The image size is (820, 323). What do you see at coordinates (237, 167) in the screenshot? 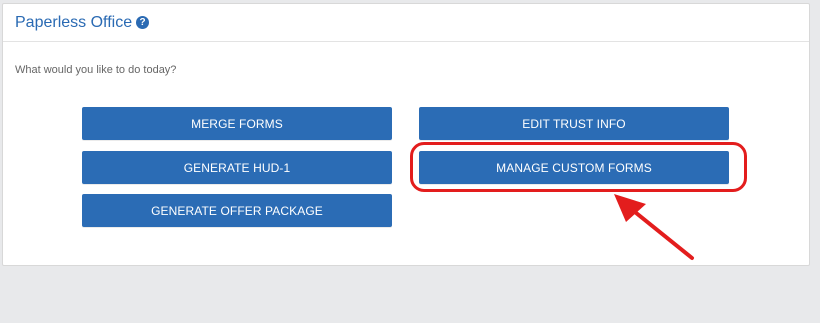
I see `generate-hud1-button: GENERATE HUD-1` at bounding box center [237, 167].